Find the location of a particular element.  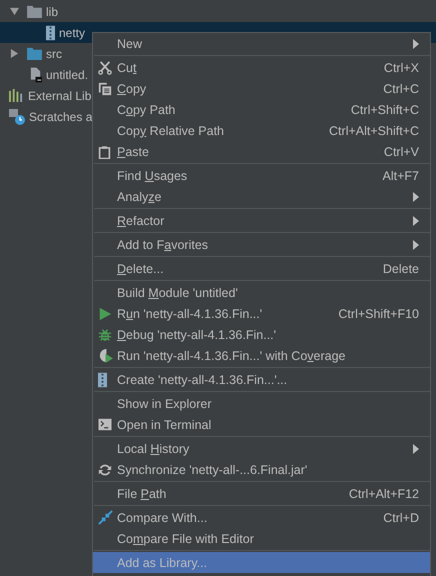

menu-item: Delete... Delete is located at coordinates (261, 268).